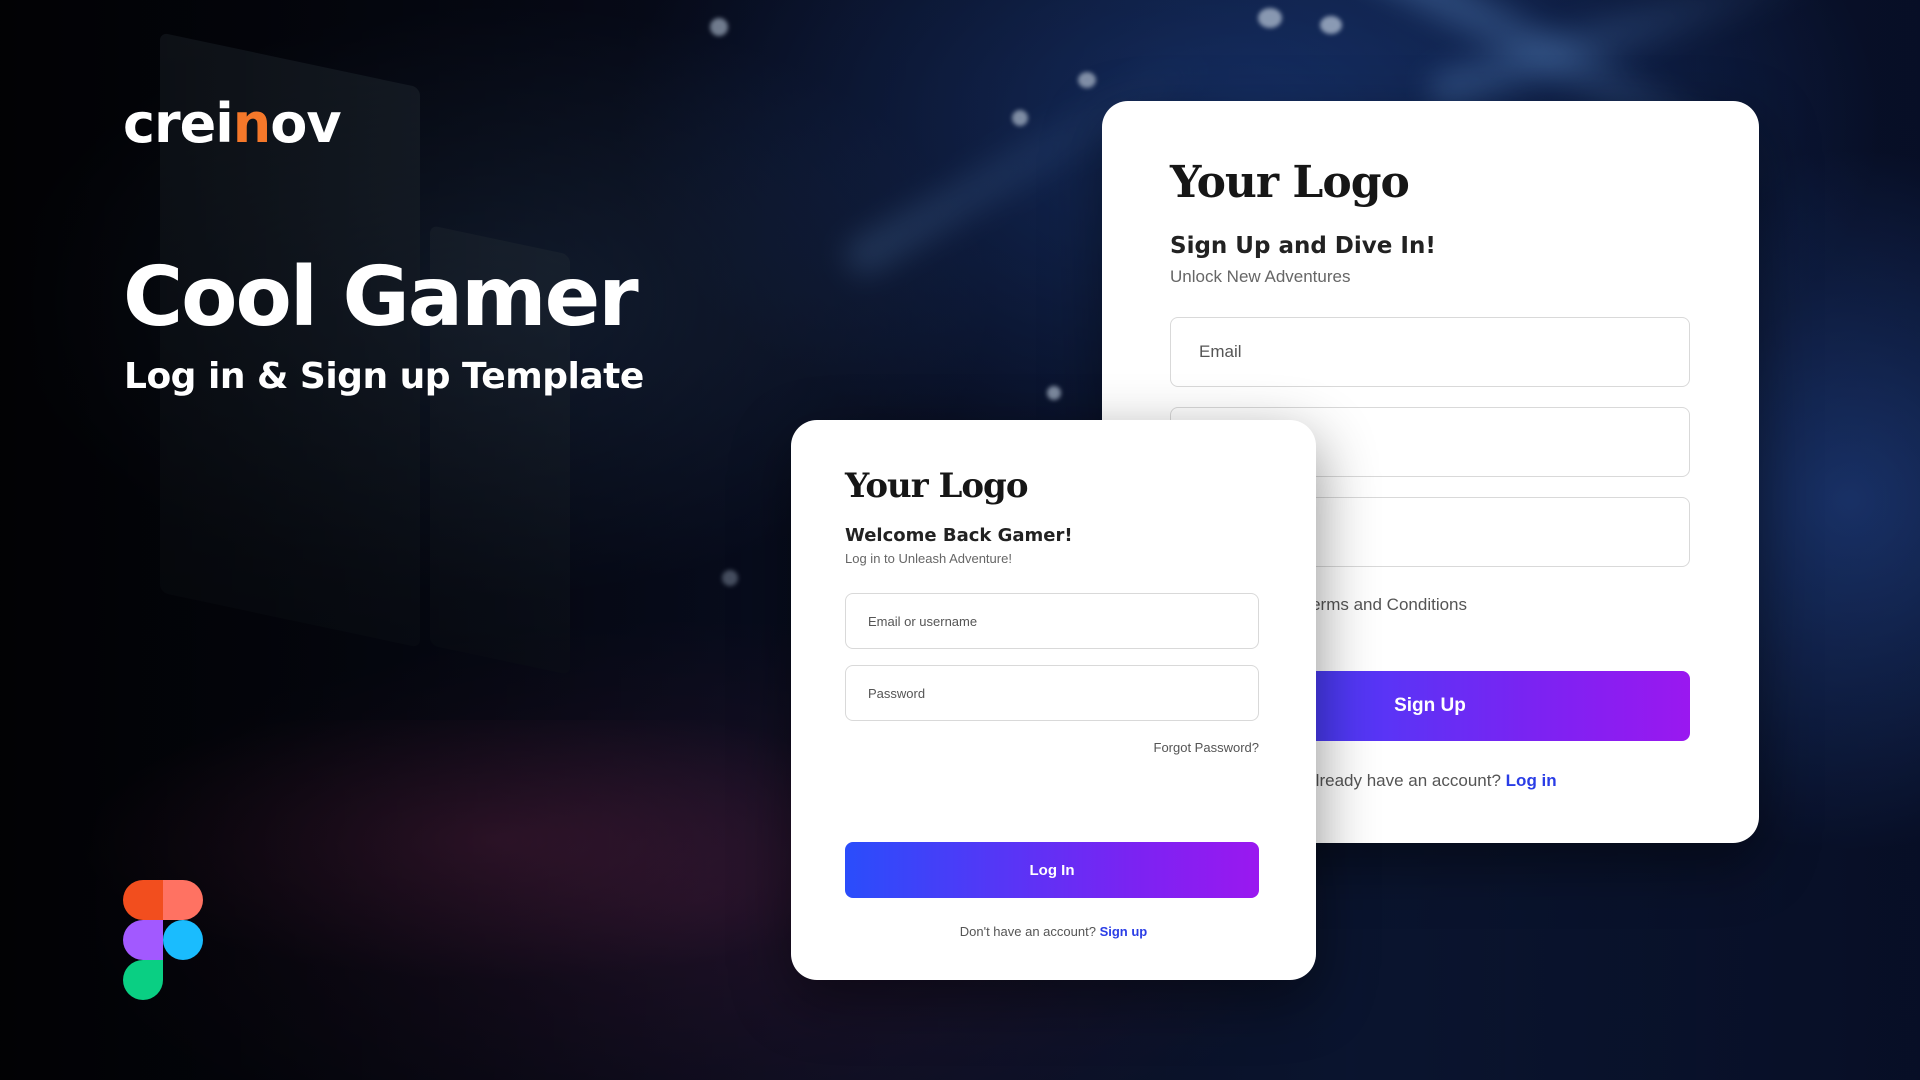 The image size is (1920, 1080). What do you see at coordinates (1052, 870) in the screenshot?
I see `log-in-button: Log In` at bounding box center [1052, 870].